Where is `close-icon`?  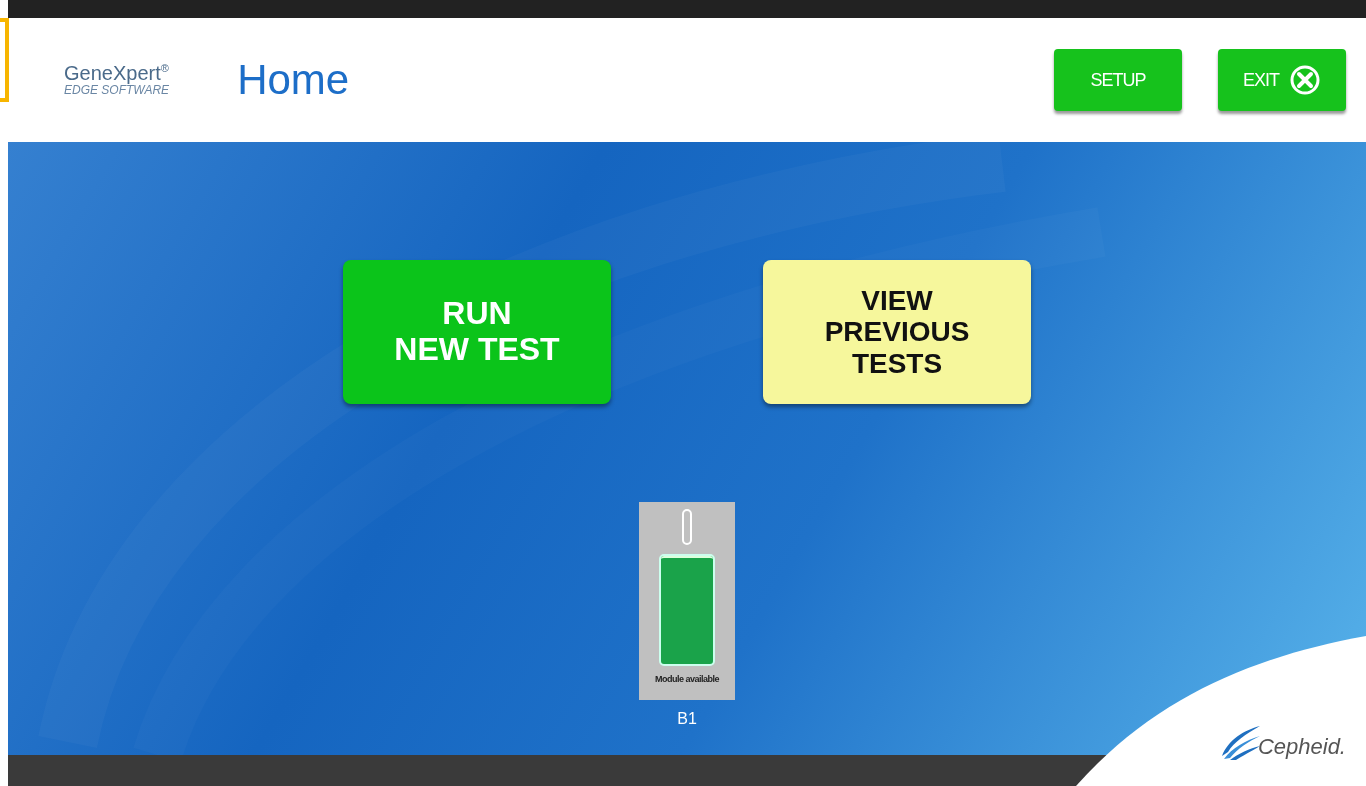
close-icon is located at coordinates (1305, 80).